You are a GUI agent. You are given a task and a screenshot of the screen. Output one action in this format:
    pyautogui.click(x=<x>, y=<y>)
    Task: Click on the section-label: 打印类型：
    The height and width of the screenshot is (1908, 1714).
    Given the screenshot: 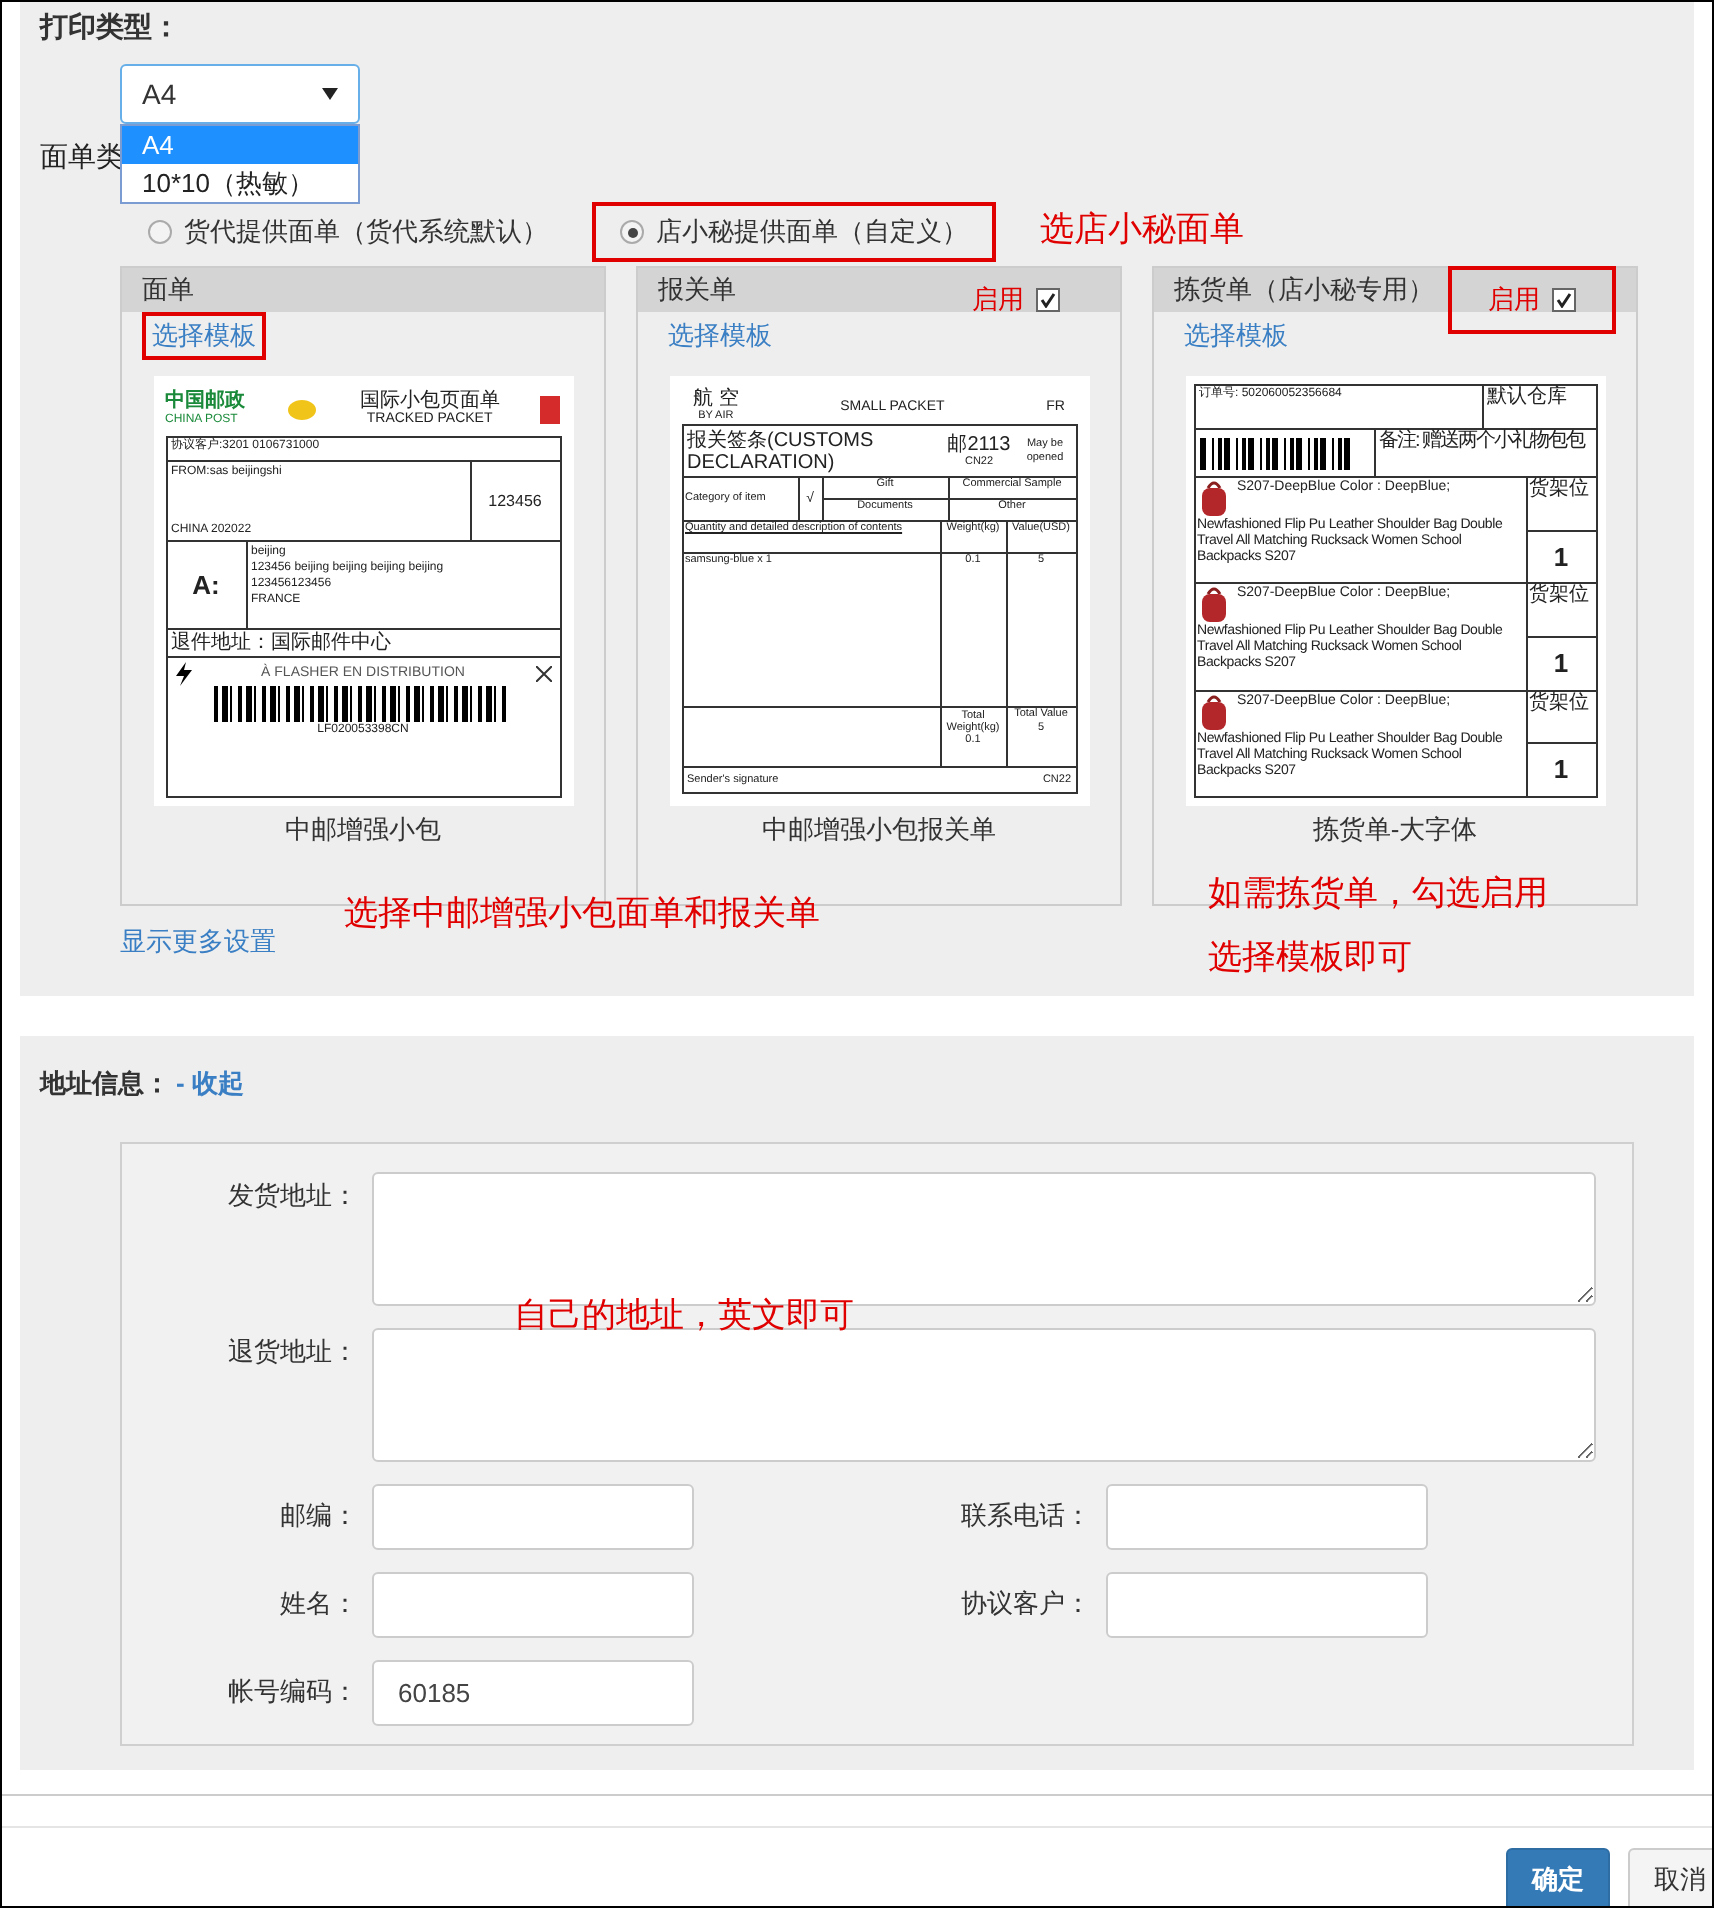 What is the action you would take?
    pyautogui.click(x=110, y=26)
    